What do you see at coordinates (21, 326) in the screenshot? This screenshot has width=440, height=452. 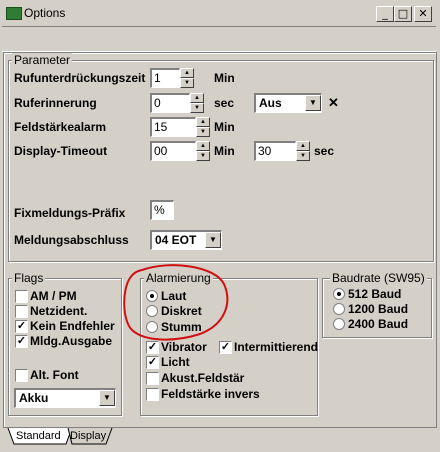 I see `kein-endfehler-checkbox: ✓` at bounding box center [21, 326].